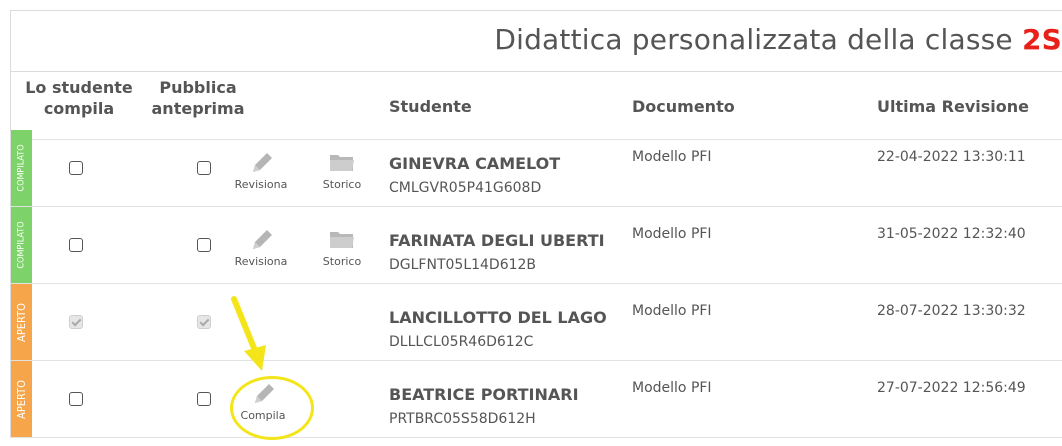 The height and width of the screenshot is (446, 1062). What do you see at coordinates (1041, 39) in the screenshot?
I see `class-name: 2S` at bounding box center [1041, 39].